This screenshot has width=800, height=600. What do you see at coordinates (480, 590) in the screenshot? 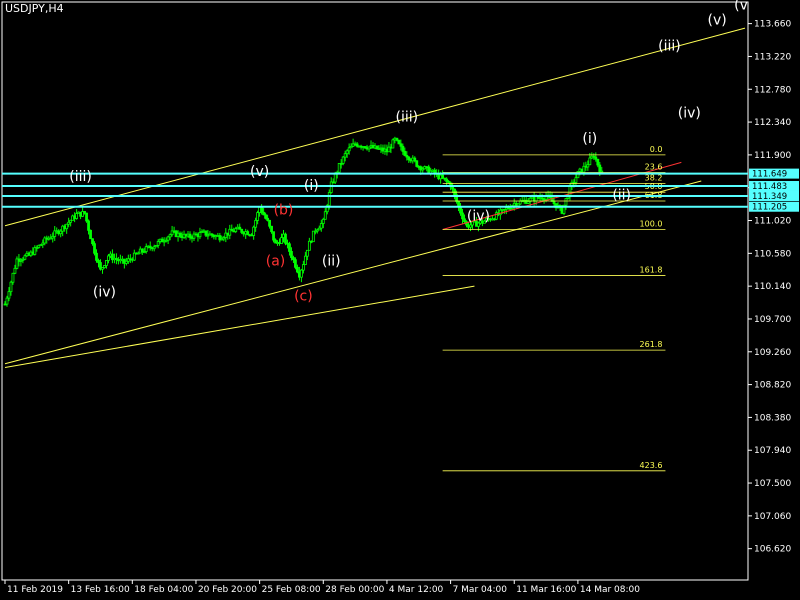
I see `x-tick-label: 7 Mar 04:00` at bounding box center [480, 590].